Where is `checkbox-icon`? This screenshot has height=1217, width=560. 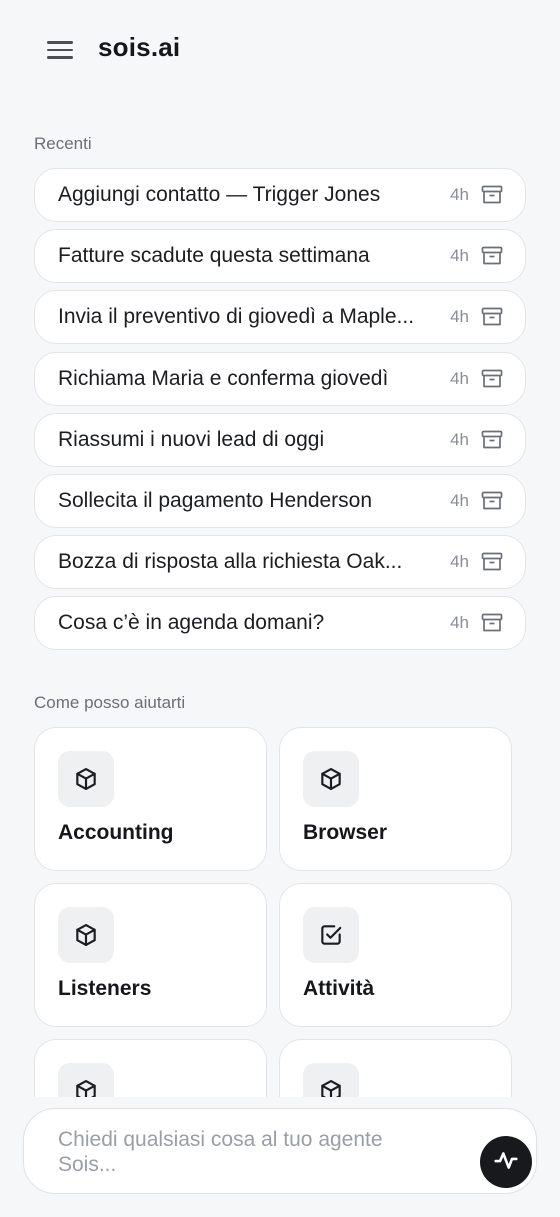
checkbox-icon is located at coordinates (331, 935).